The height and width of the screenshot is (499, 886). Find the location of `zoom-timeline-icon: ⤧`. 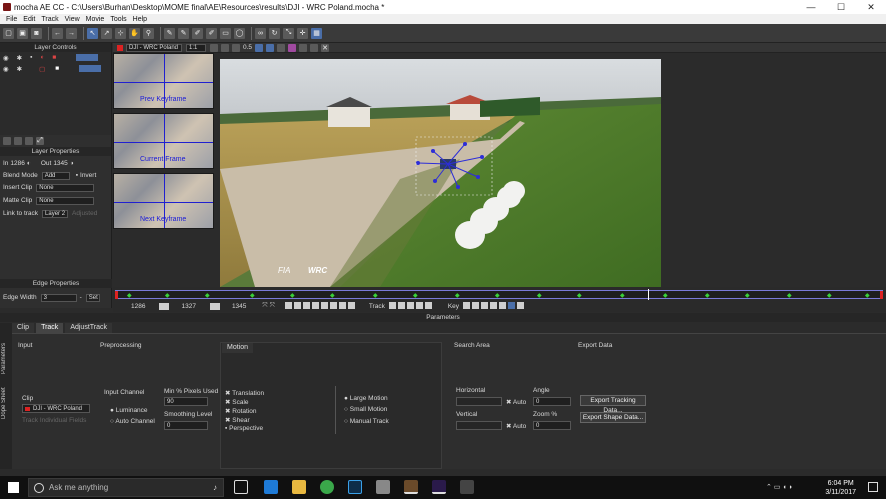

zoom-timeline-icon: ⤧ is located at coordinates (264, 306).